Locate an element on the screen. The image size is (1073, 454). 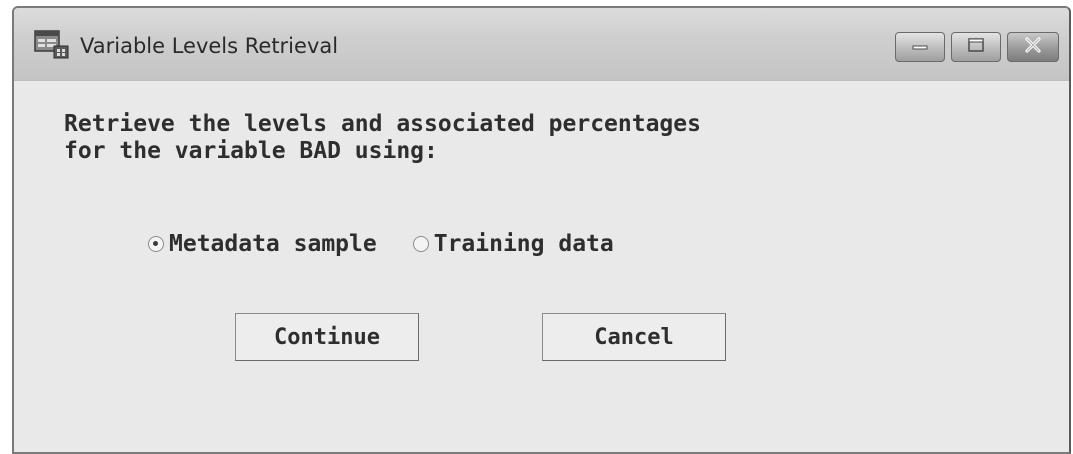
continue-button: Continue is located at coordinates (327, 337).